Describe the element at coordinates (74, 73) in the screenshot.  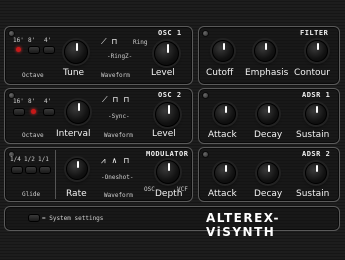
I see `tune-label: Tune` at that location.